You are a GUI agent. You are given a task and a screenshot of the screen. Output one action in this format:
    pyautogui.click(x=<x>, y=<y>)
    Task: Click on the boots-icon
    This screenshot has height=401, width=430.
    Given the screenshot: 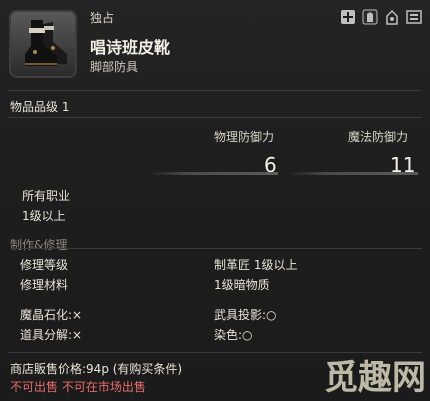 What is the action you would take?
    pyautogui.click(x=46, y=43)
    